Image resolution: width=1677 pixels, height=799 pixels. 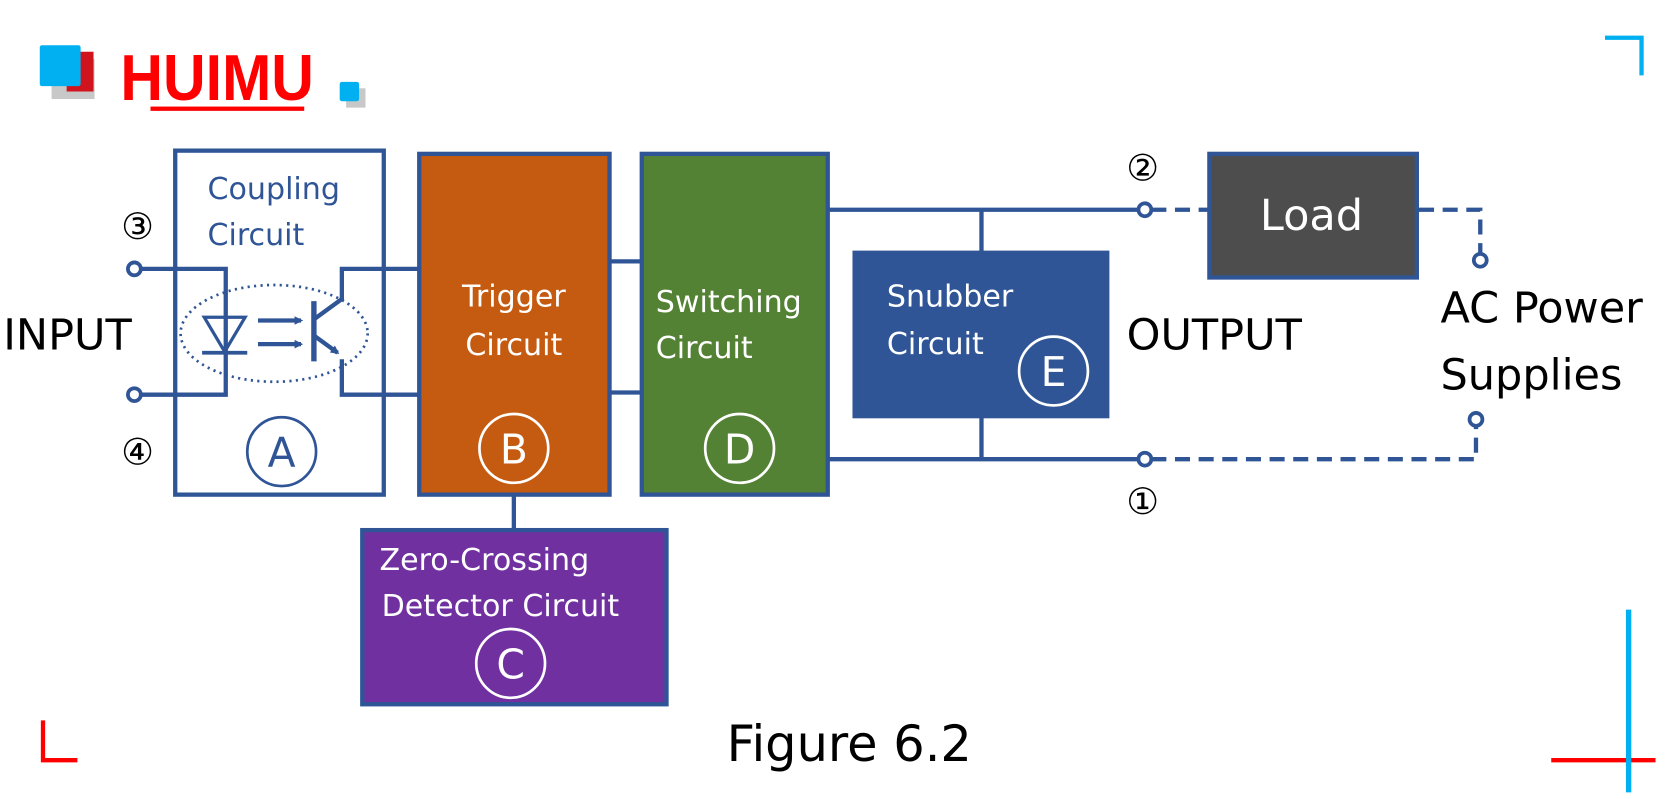 I want to click on coupling-circuit-block: Coupling Circuit A, so click(x=279, y=322).